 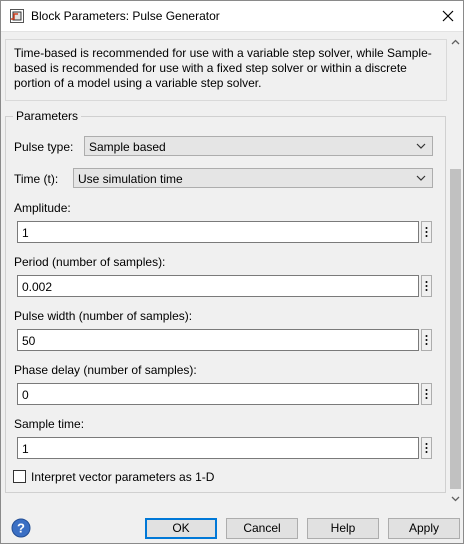 I want to click on phase-delay-label: Phase delay (number of samples):, so click(x=105, y=370).